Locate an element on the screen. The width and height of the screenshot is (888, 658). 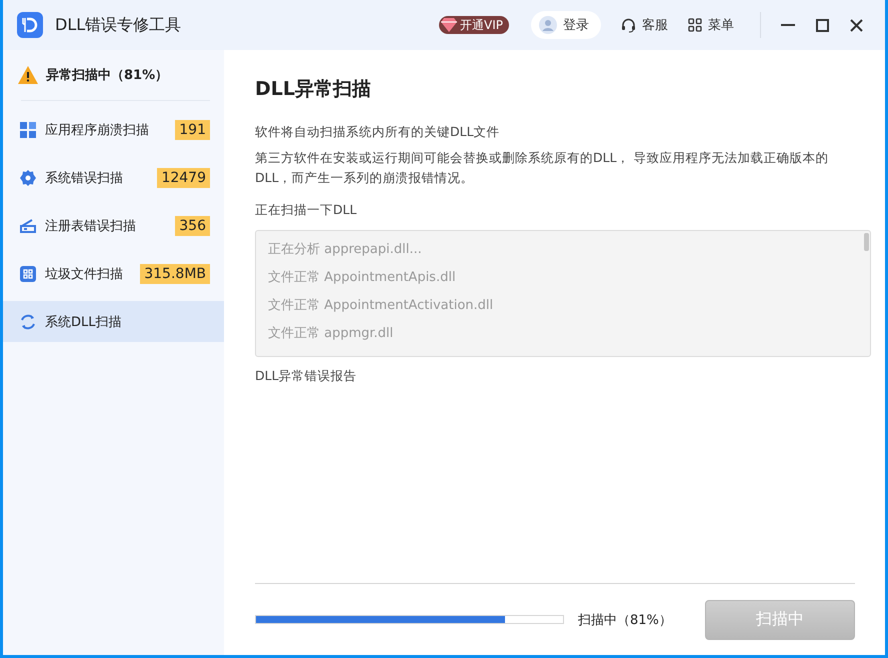
item-label: 系统DLL扫描 is located at coordinates (83, 322).